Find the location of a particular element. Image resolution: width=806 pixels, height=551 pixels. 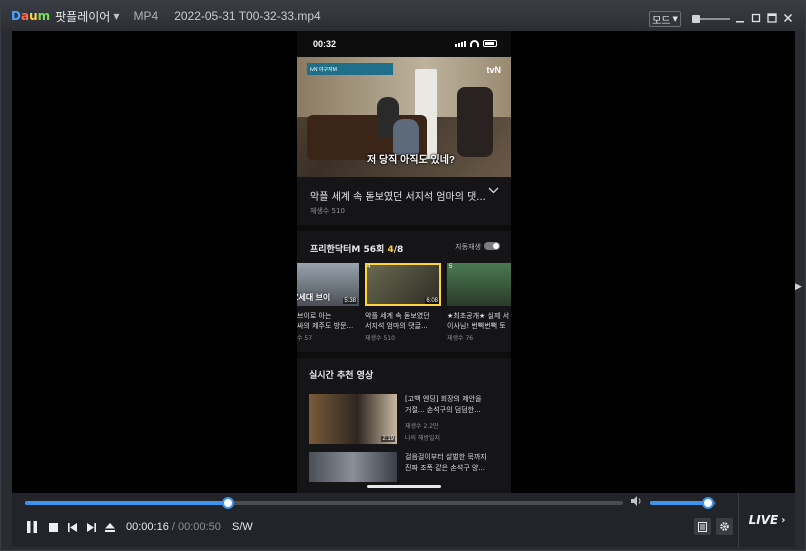

status-time: 00:32 is located at coordinates (325, 44).